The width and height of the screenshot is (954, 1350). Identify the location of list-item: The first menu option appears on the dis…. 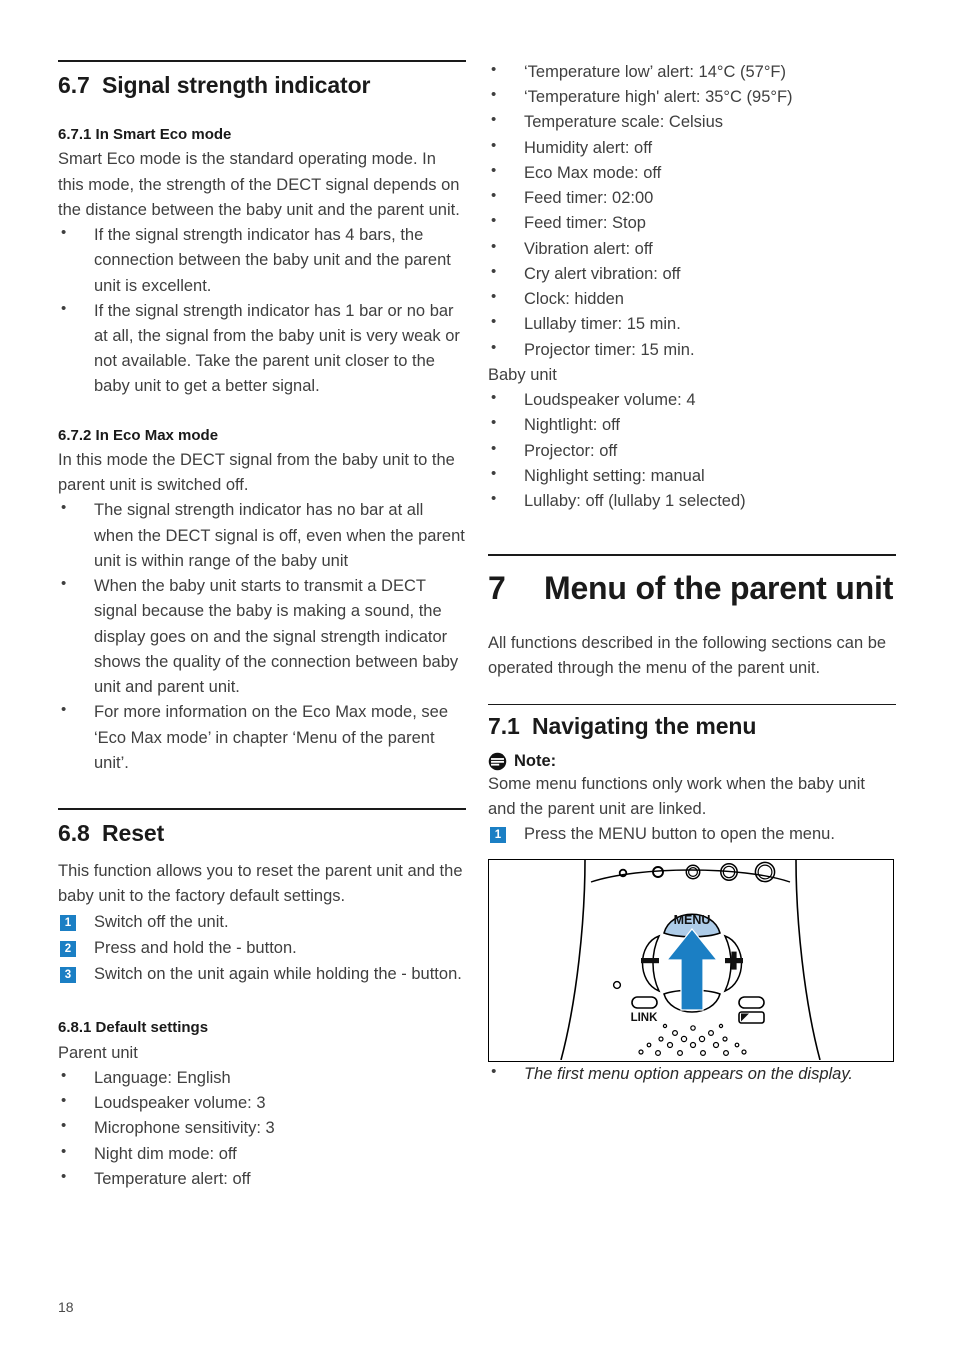
(692, 1074).